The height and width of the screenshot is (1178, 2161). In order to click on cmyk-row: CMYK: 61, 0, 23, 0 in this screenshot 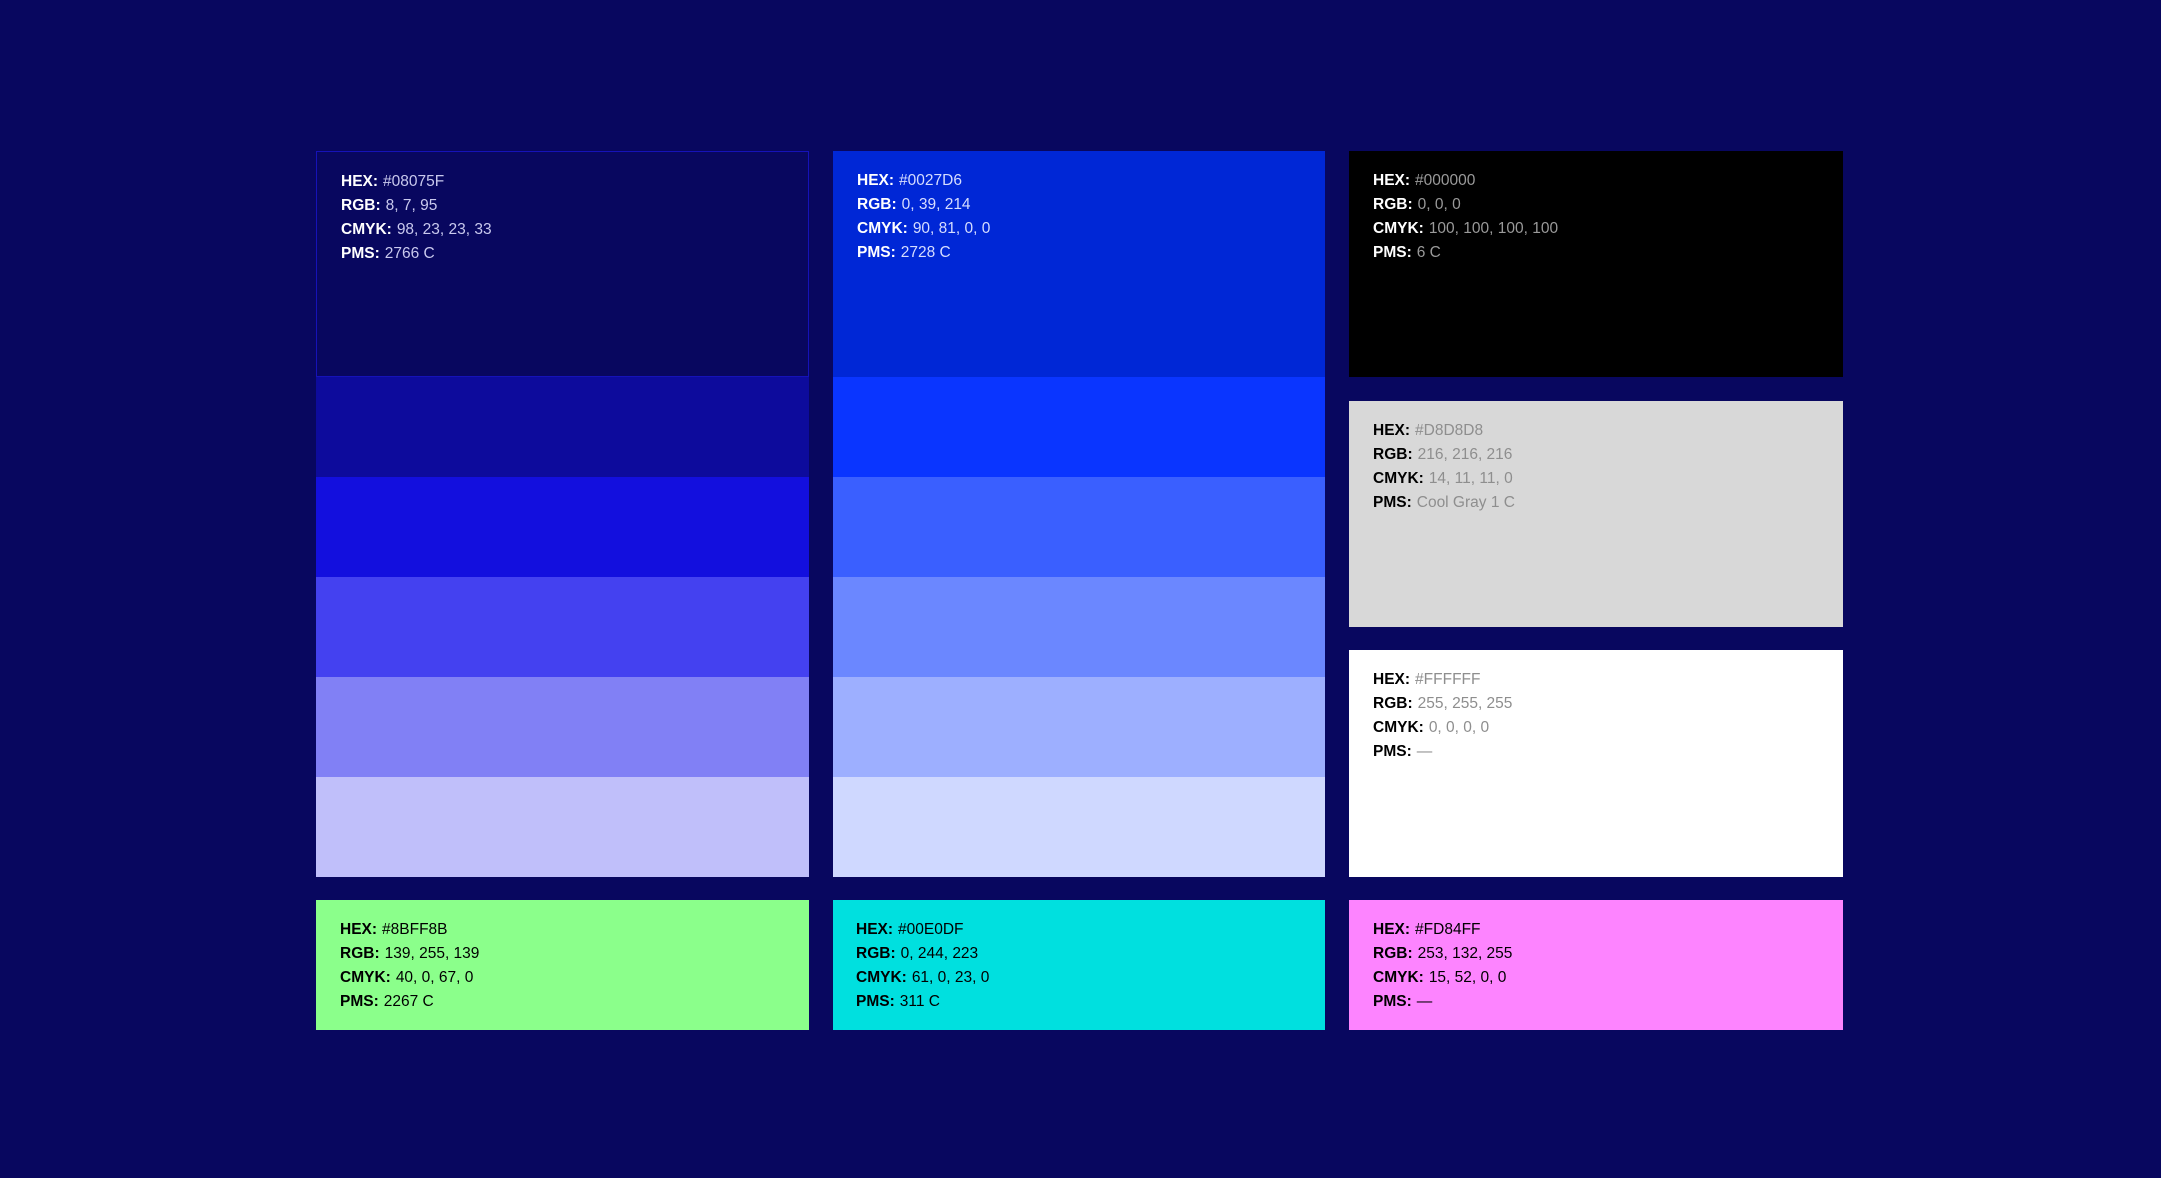, I will do `click(922, 978)`.